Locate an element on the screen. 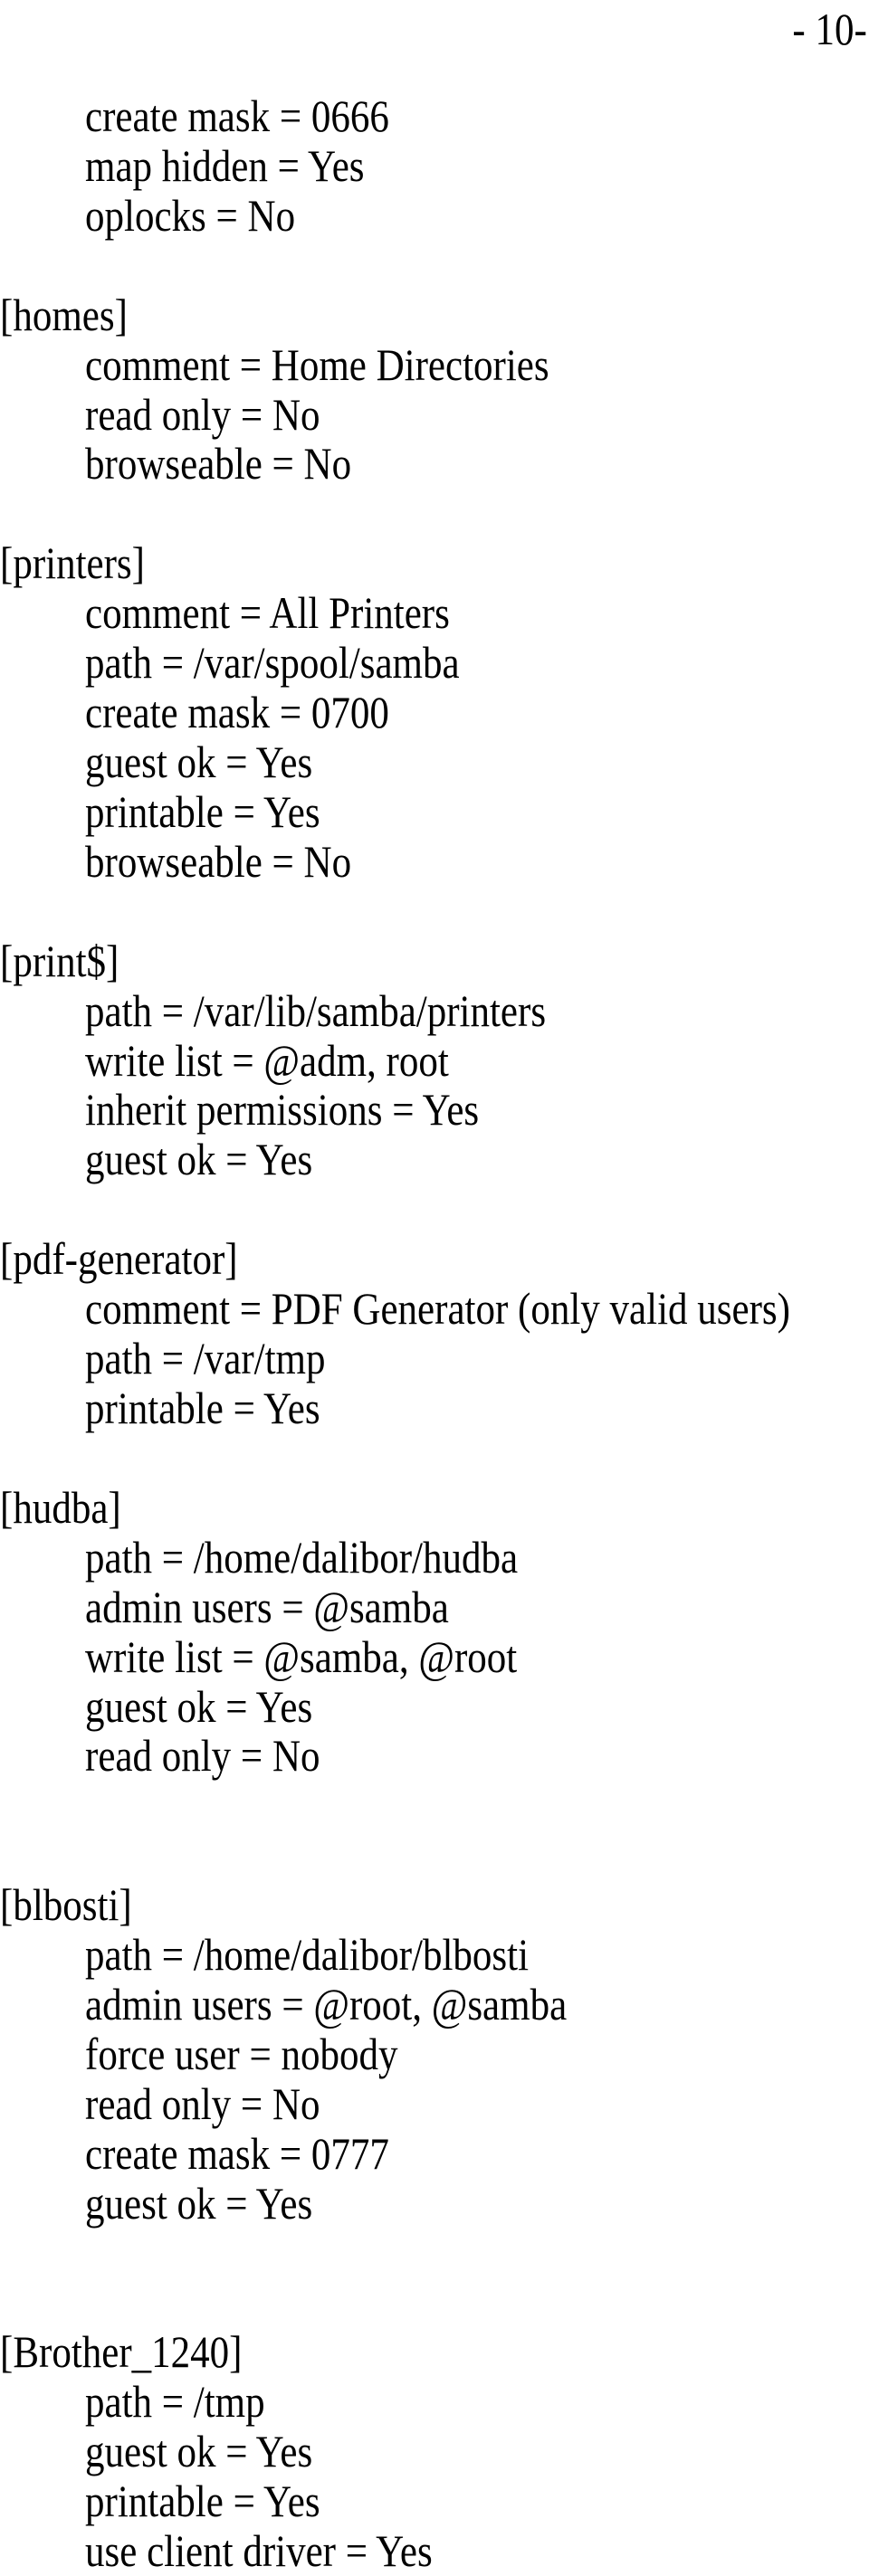  setting-line-row: inherit permissions = Yes is located at coordinates (434, 1110).